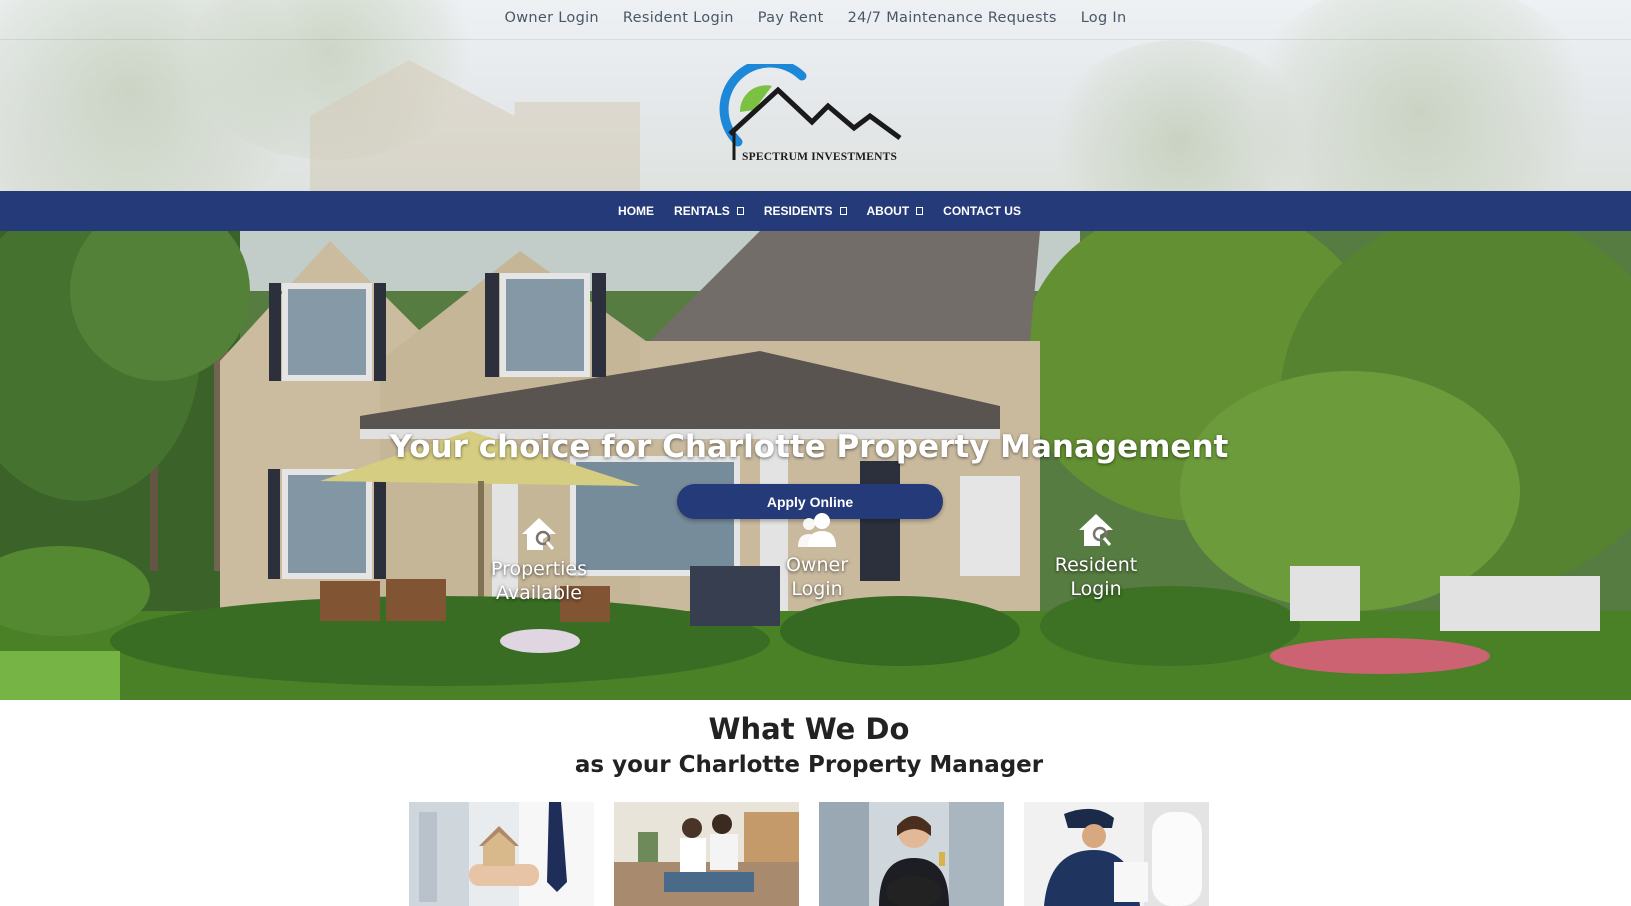  What do you see at coordinates (1096, 589) in the screenshot?
I see `resident-login-label-2: Login` at bounding box center [1096, 589].